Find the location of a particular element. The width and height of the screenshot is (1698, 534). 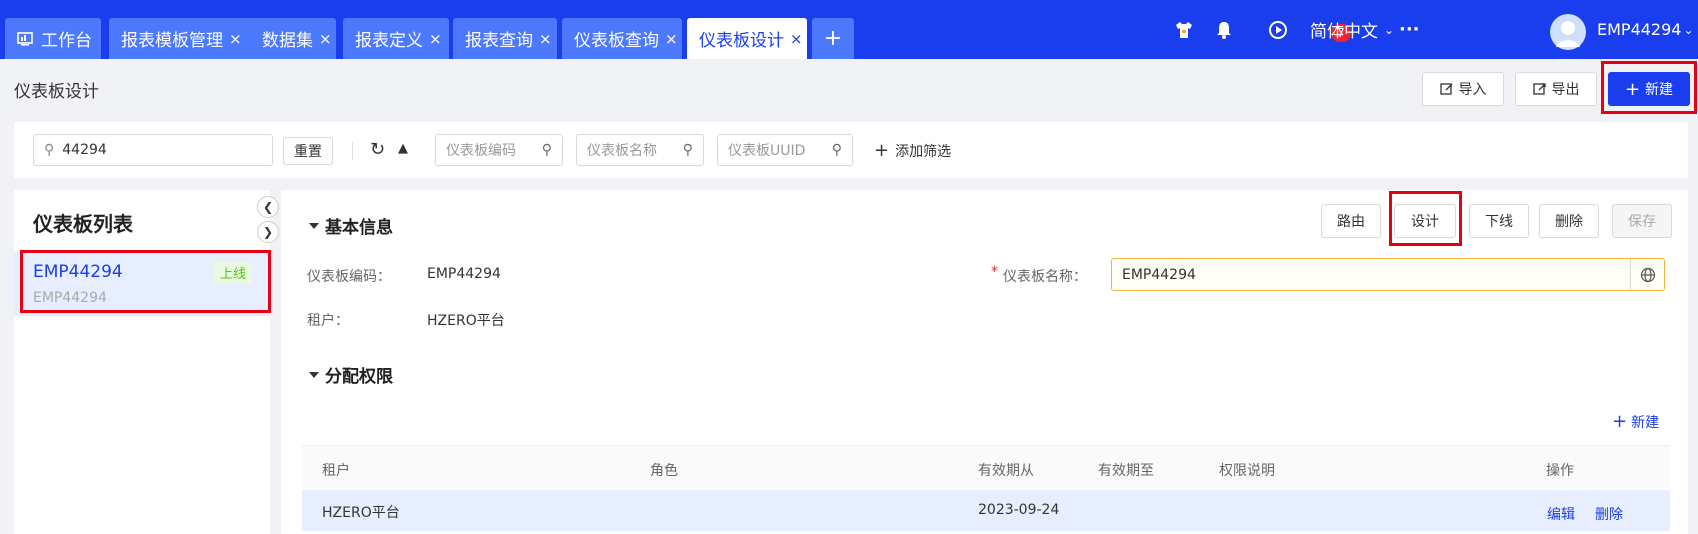

dashboard-list-panel is located at coordinates (142, 362).